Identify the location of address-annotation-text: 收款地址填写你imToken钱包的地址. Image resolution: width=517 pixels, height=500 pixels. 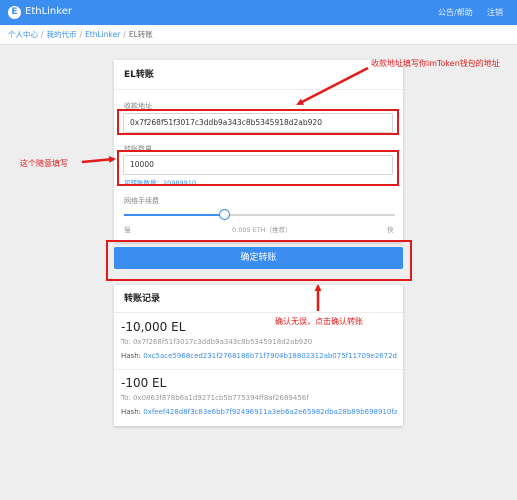
(435, 63).